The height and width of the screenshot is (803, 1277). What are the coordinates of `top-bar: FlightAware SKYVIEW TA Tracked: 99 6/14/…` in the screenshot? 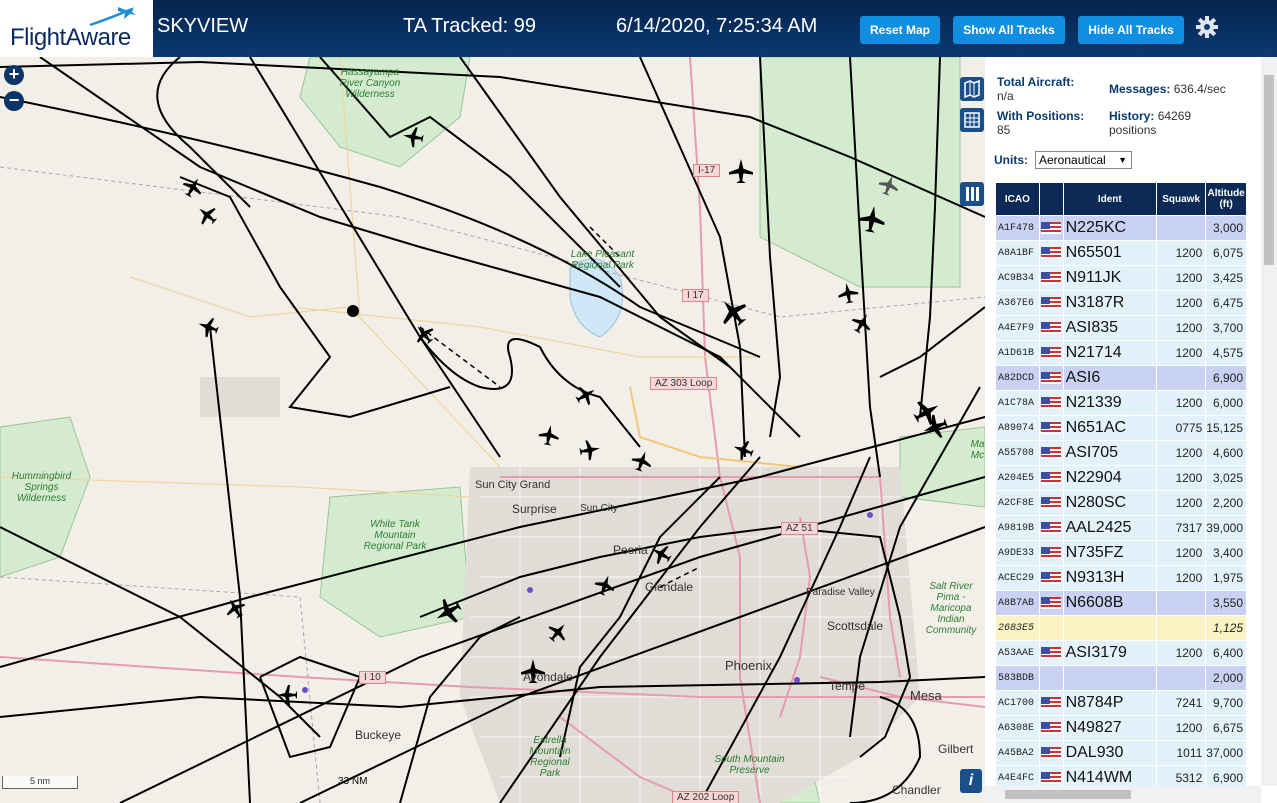 It's located at (638, 28).